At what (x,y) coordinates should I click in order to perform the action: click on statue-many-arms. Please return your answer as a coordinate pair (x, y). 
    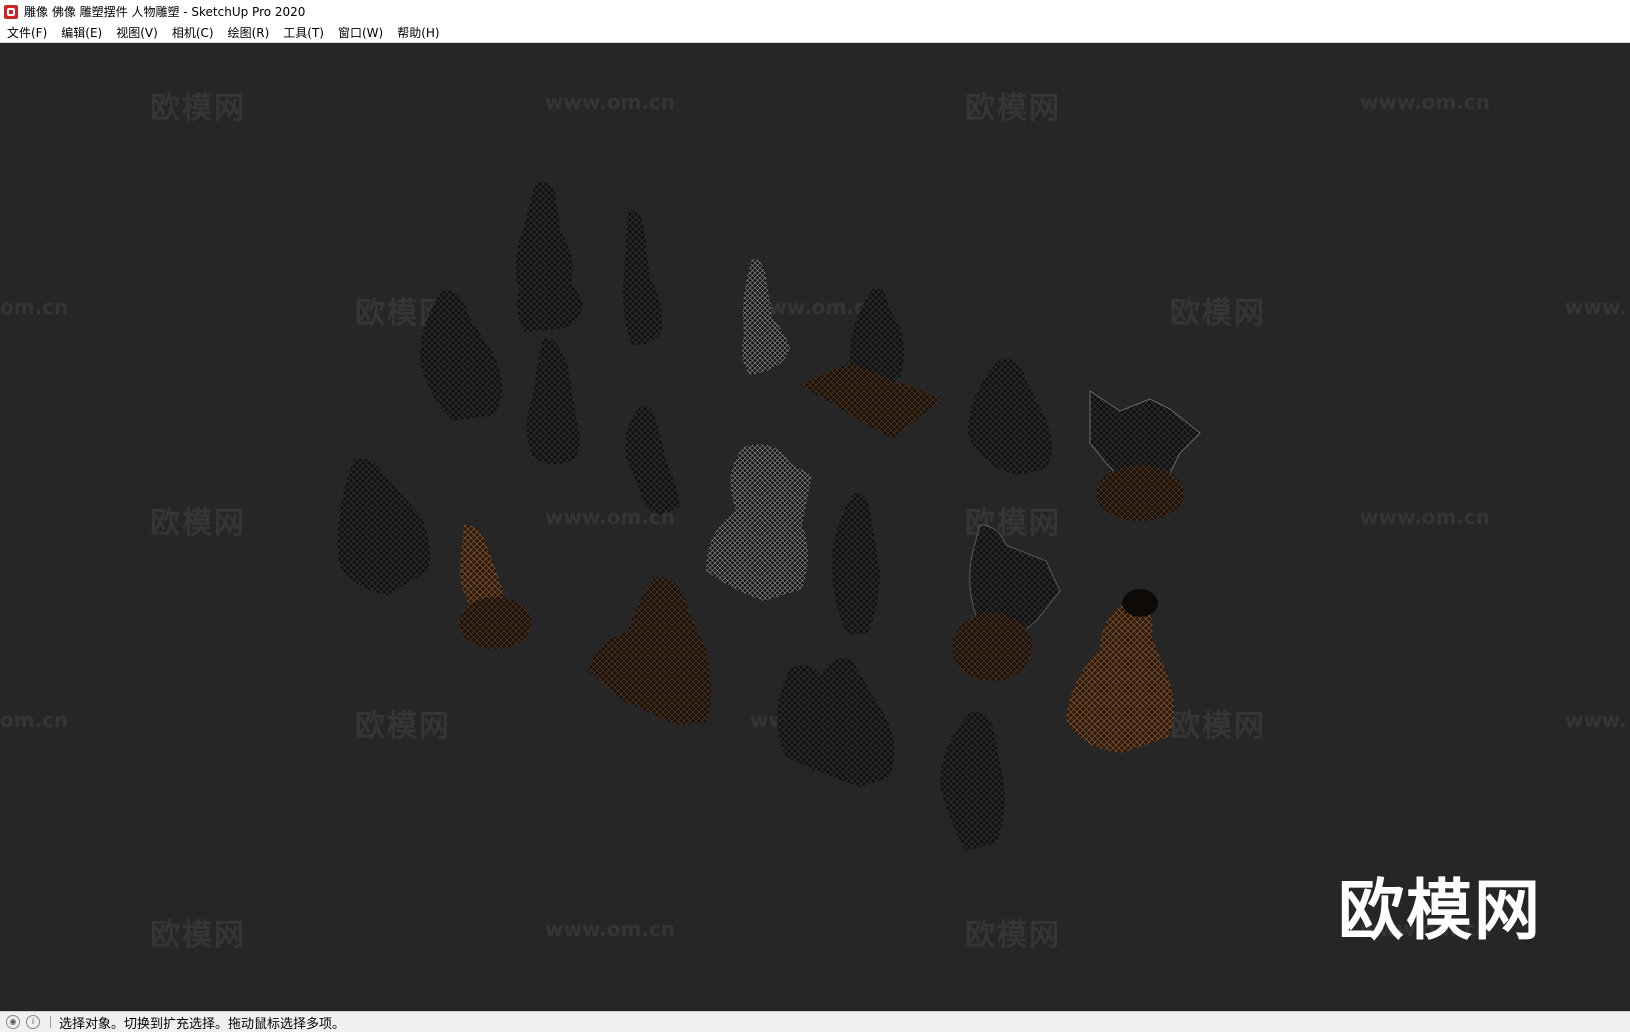
    Looking at the image, I should click on (1145, 455).